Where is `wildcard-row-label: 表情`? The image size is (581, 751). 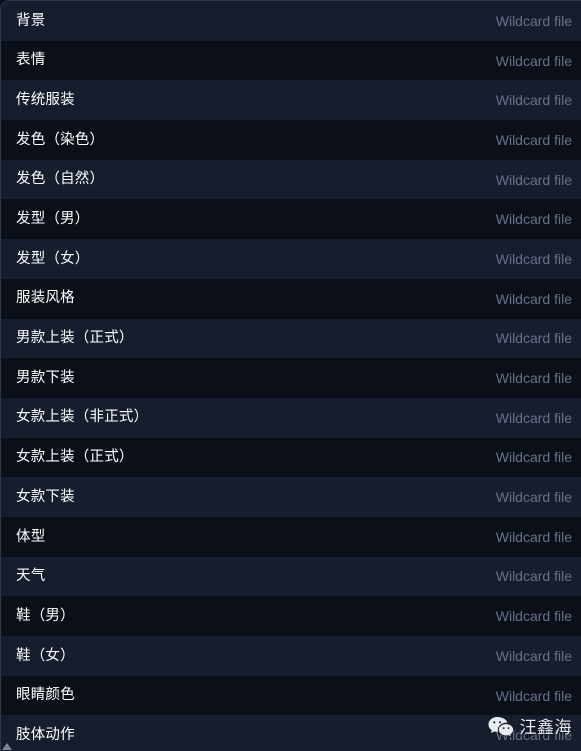 wildcard-row-label: 表情 is located at coordinates (31, 60).